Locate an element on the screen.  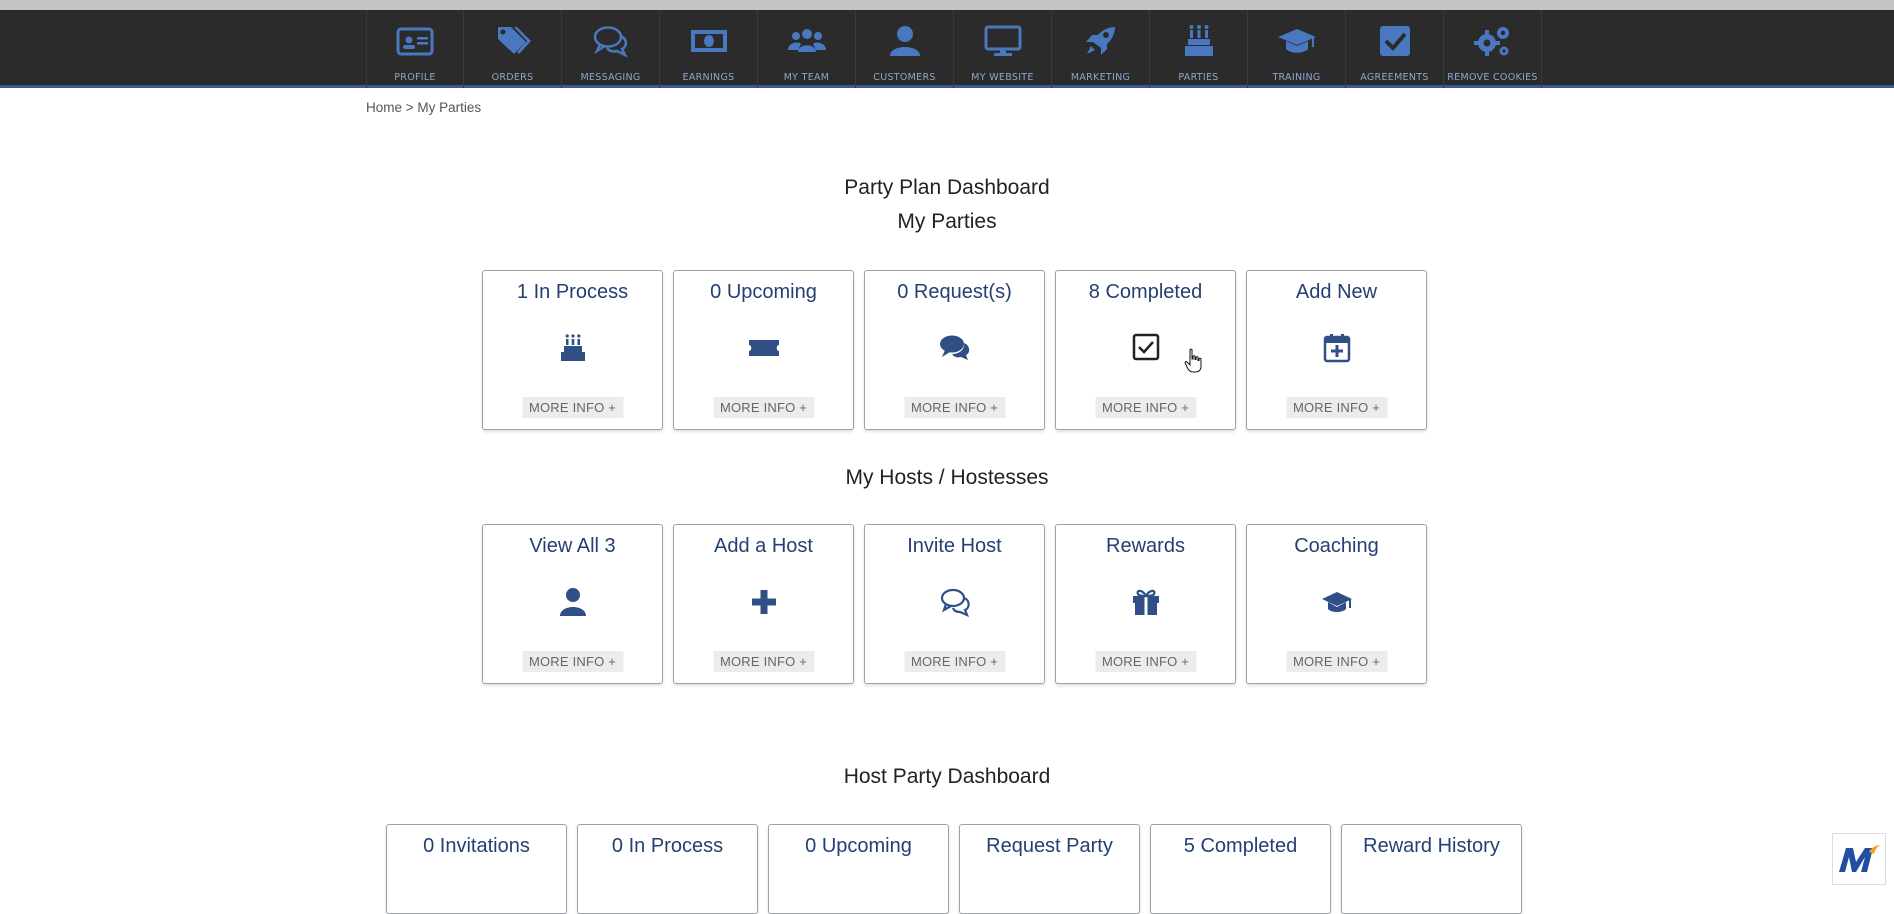
parties-card-0-upcoming: 0 Upcoming MORE INFO + is located at coordinates (763, 350).